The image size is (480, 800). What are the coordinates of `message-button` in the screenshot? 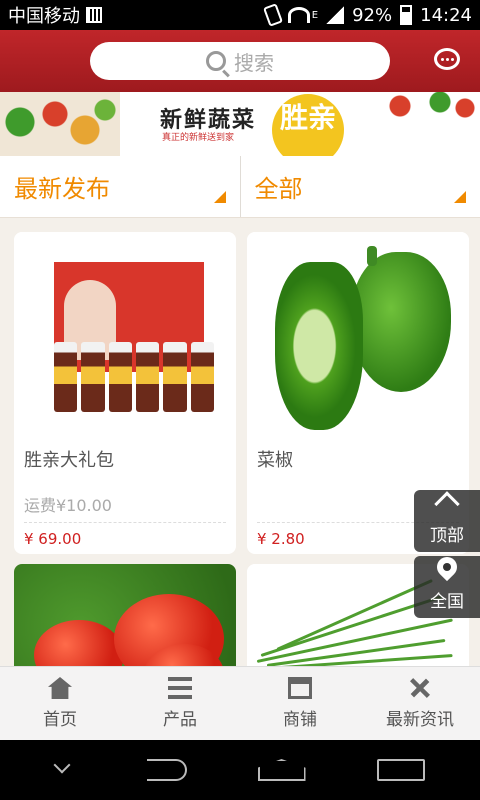 It's located at (447, 61).